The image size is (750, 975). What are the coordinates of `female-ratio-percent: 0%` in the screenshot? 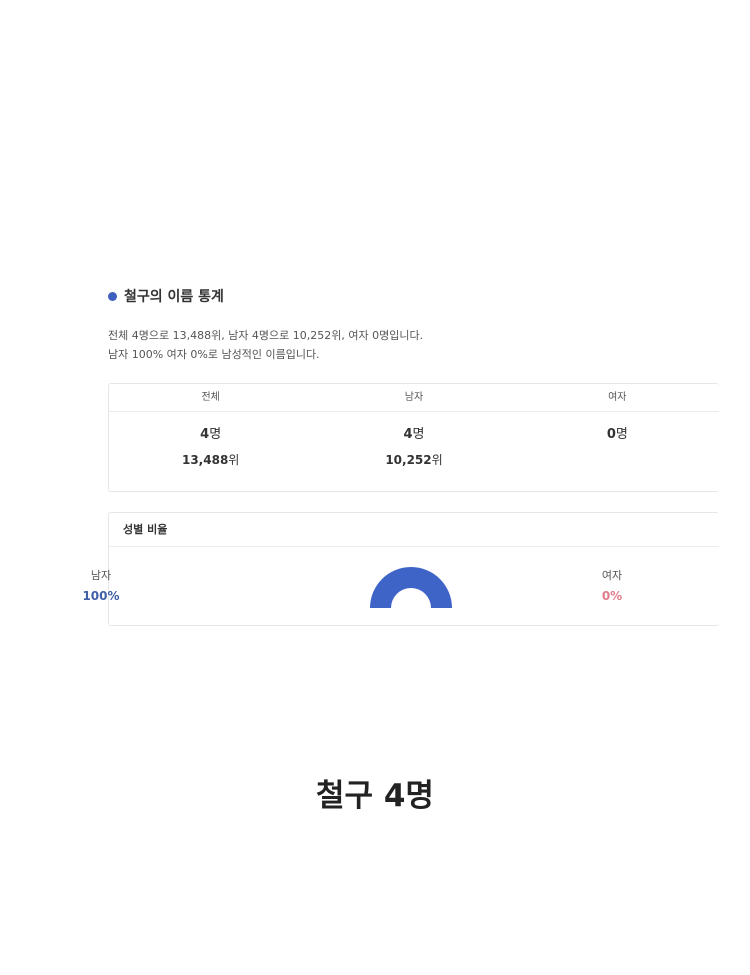 It's located at (612, 596).